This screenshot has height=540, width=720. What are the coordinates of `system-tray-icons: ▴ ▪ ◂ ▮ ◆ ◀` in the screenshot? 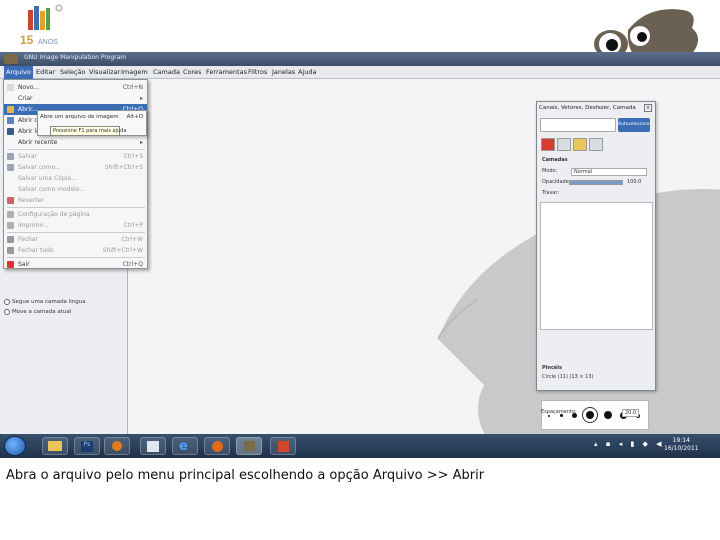 It's located at (629, 444).